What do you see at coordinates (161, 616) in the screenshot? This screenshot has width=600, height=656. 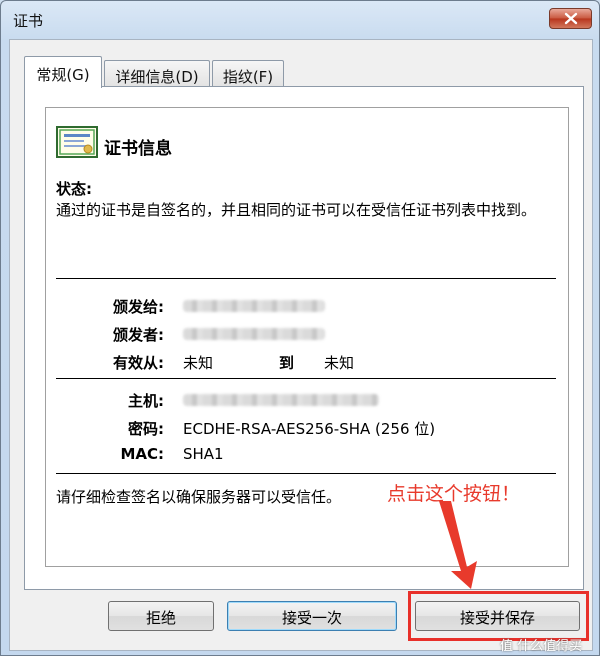 I see `reject-button: 拒绝` at bounding box center [161, 616].